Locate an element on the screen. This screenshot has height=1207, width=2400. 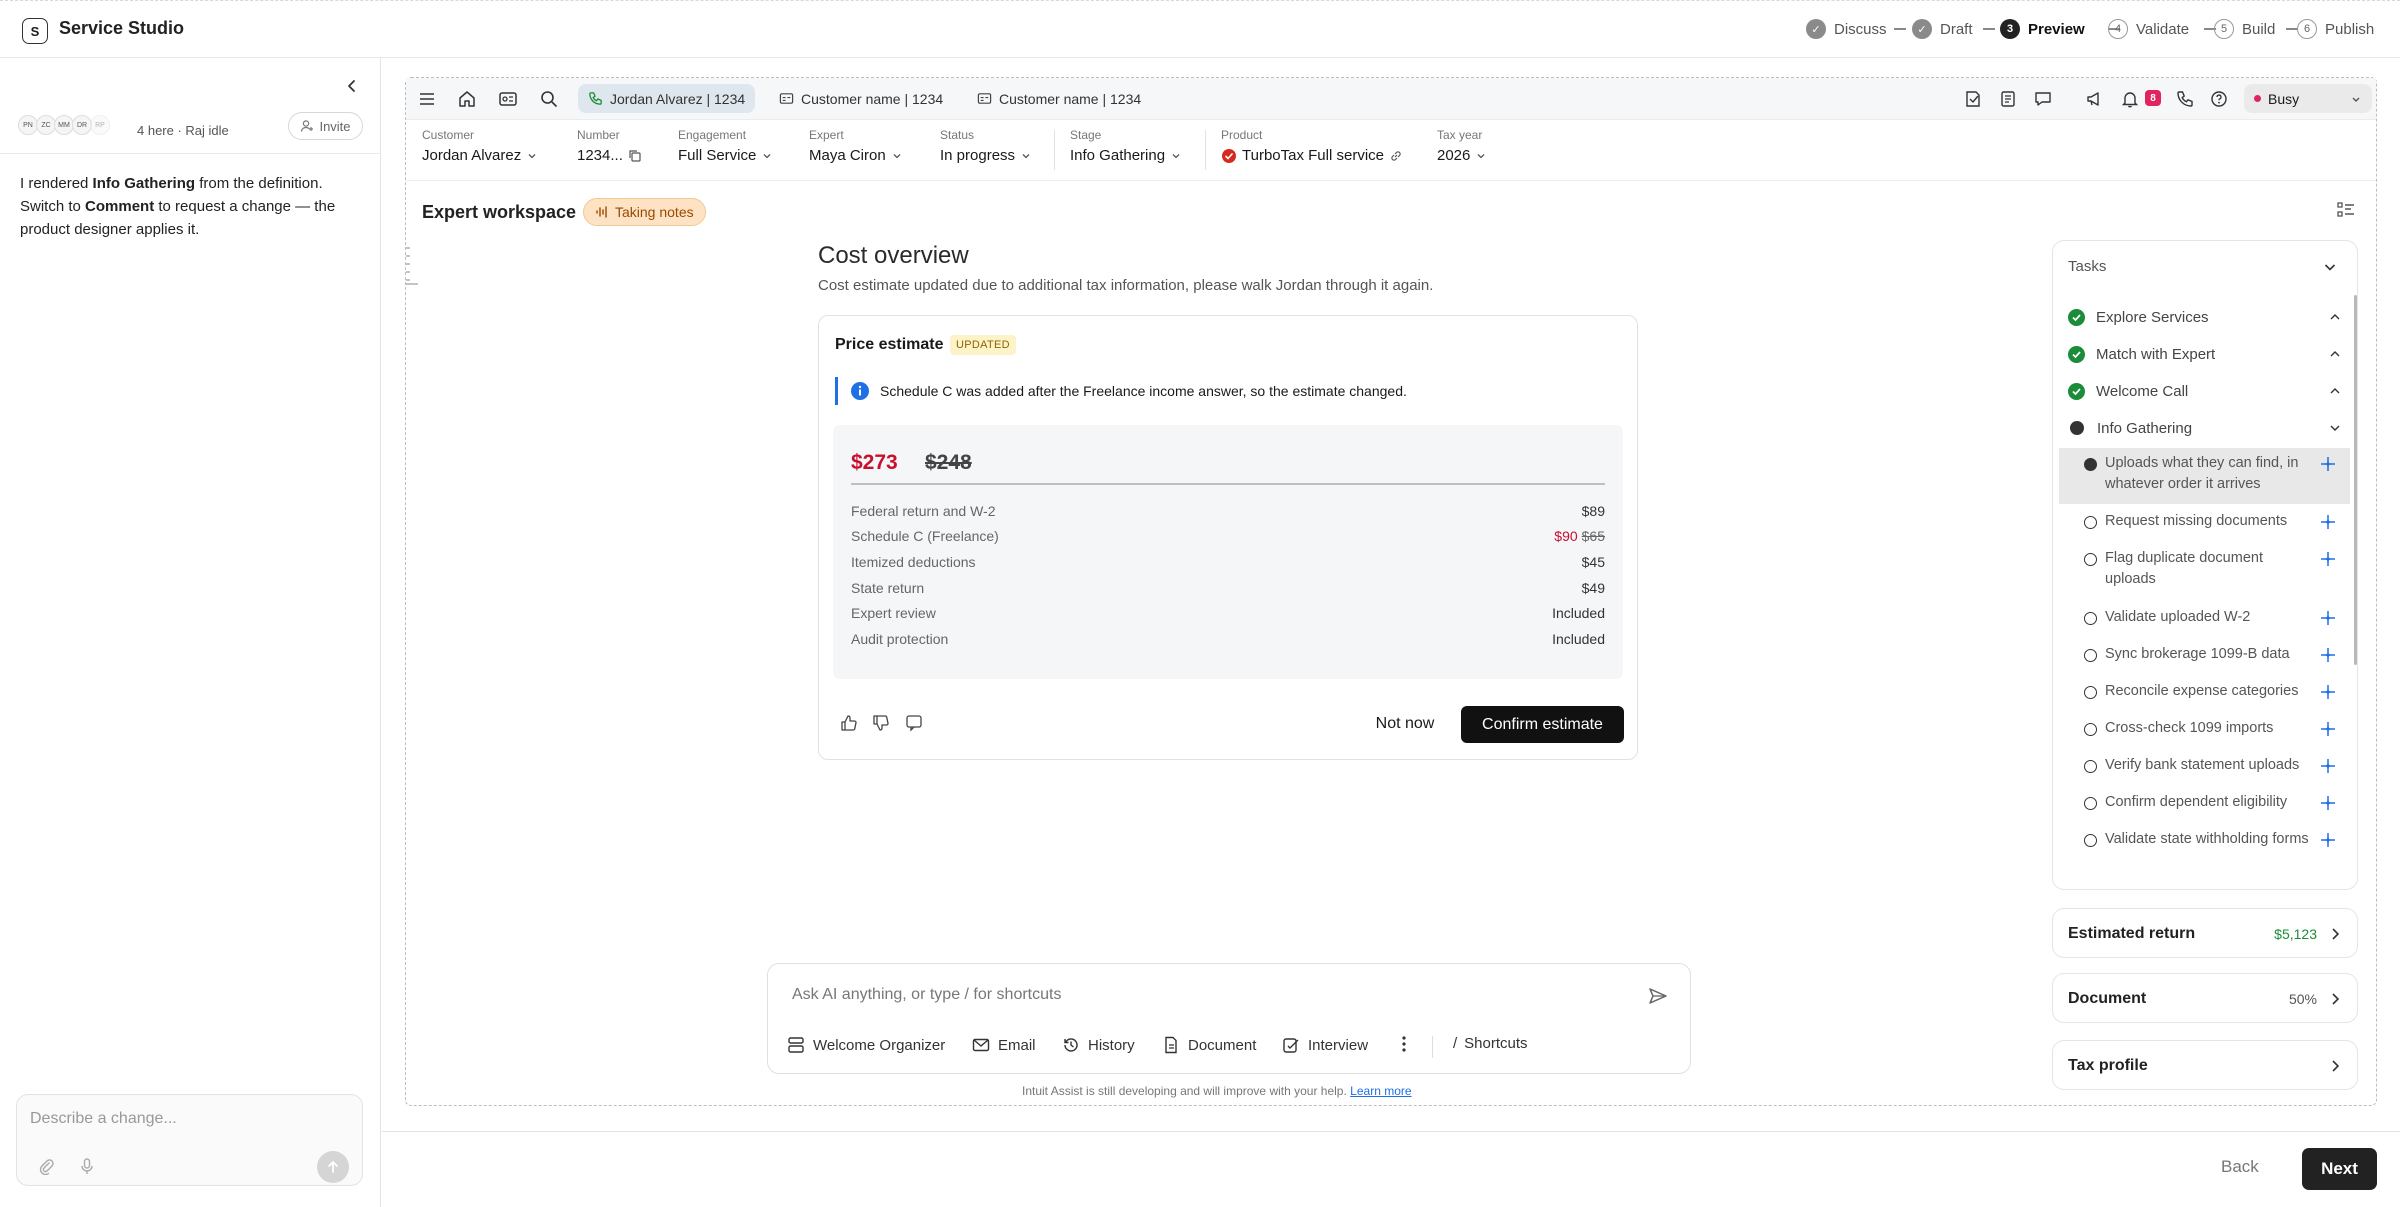
copy-icon is located at coordinates (635, 155).